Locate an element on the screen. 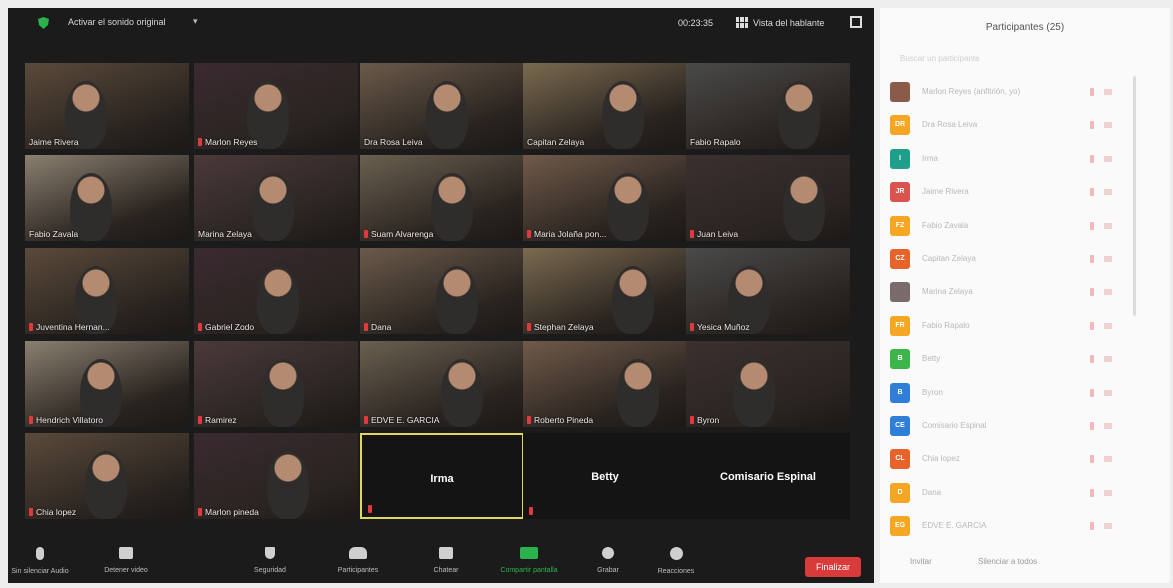 The height and width of the screenshot is (588, 1173). reactions-button: Reacciones is located at coordinates (676, 561).